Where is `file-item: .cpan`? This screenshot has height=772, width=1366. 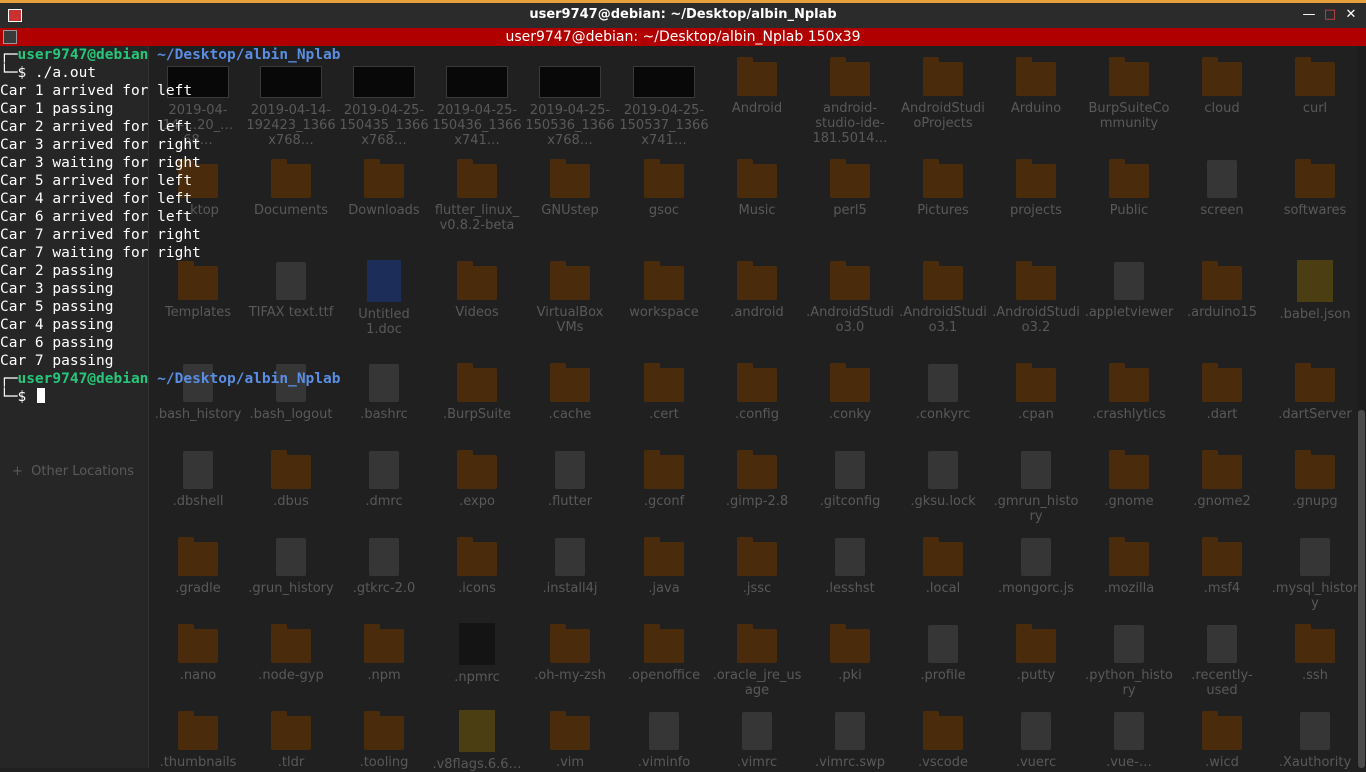
file-item: .cpan is located at coordinates (1036, 387).